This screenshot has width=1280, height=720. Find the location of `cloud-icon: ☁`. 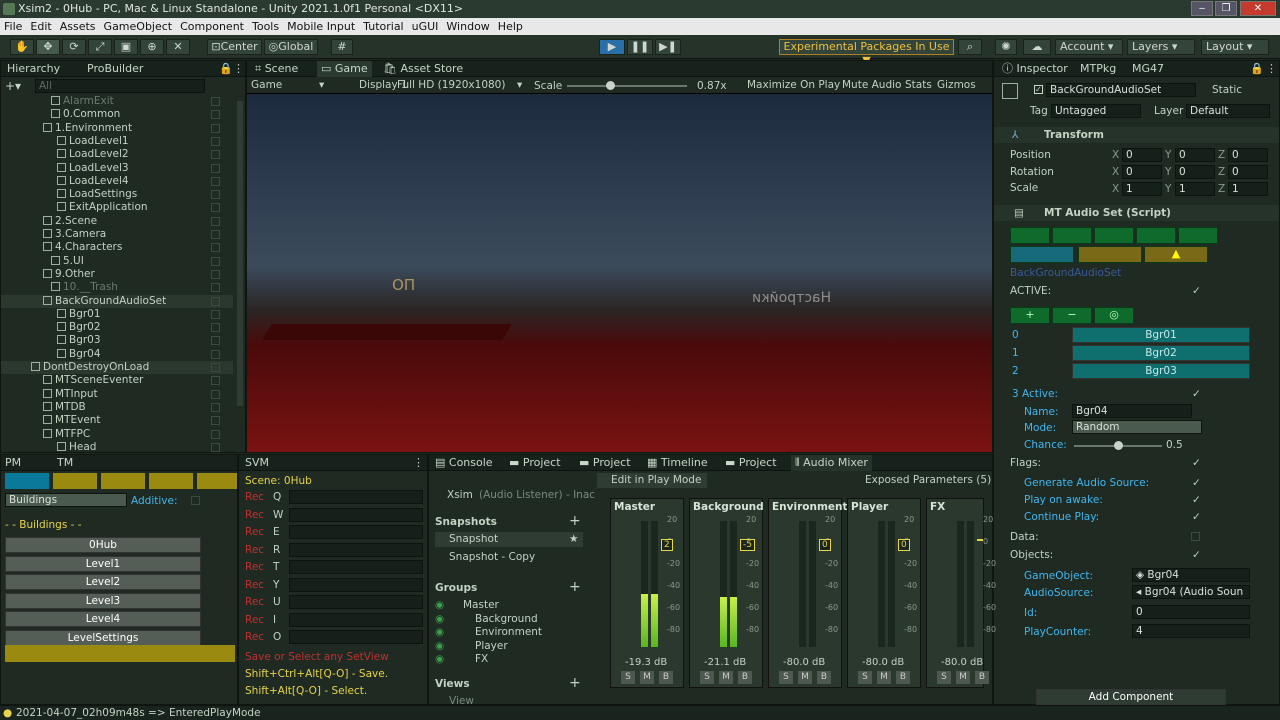

cloud-icon: ☁ is located at coordinates (1037, 47).